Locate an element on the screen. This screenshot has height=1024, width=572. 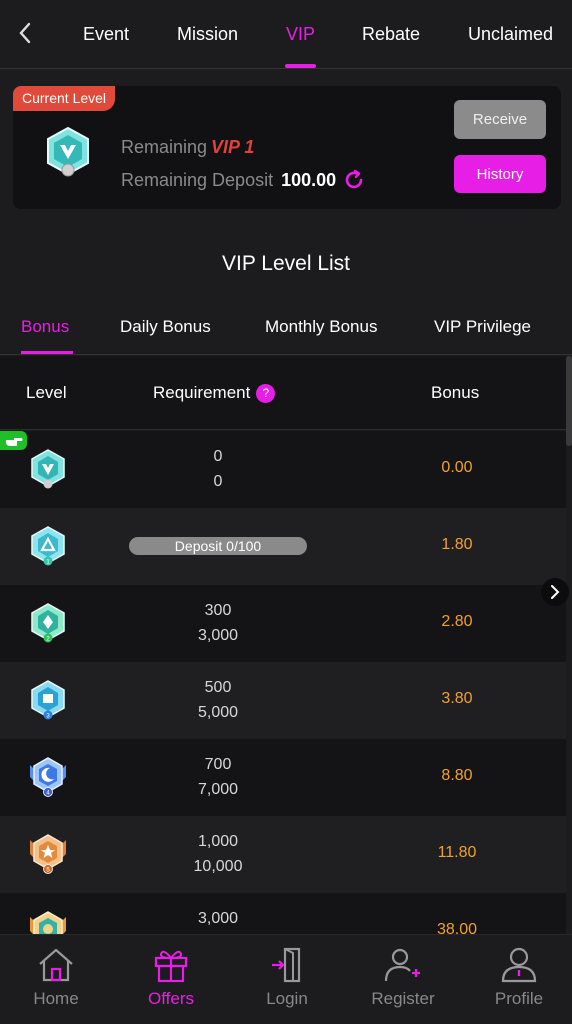
login-icon is located at coordinates (286, 965).